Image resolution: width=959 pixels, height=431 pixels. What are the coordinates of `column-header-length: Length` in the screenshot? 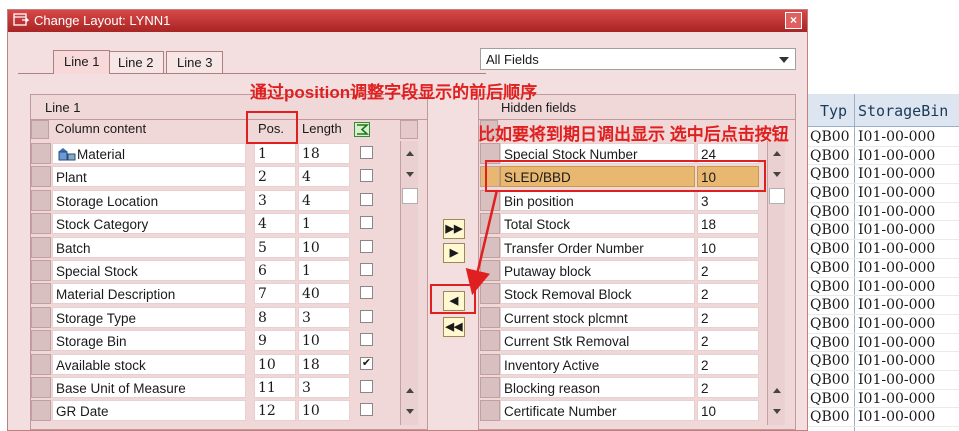 It's located at (322, 128).